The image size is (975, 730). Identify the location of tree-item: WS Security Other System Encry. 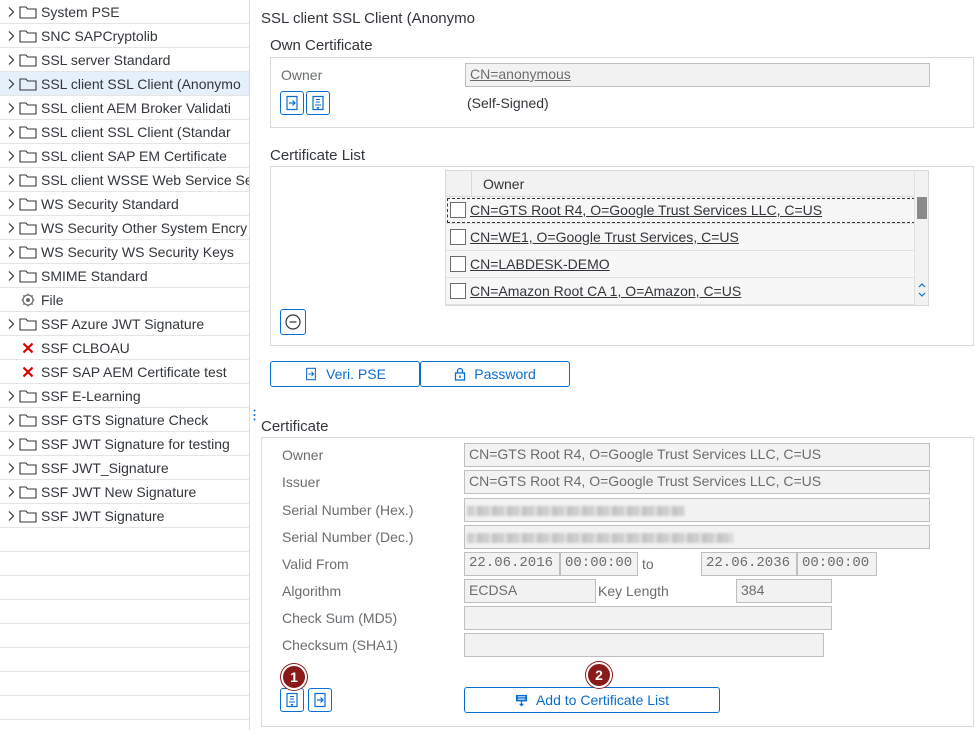
(124, 228).